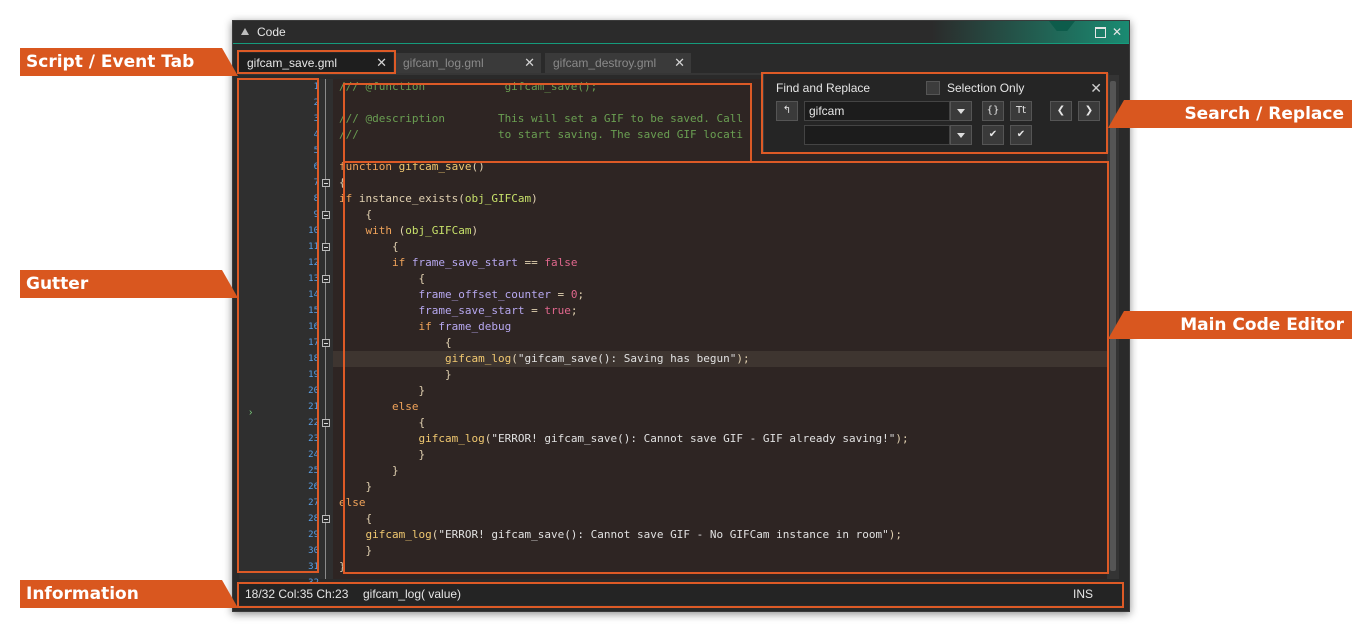 The image size is (1369, 634). What do you see at coordinates (278, 325) in the screenshot?
I see `gutter-outline` at bounding box center [278, 325].